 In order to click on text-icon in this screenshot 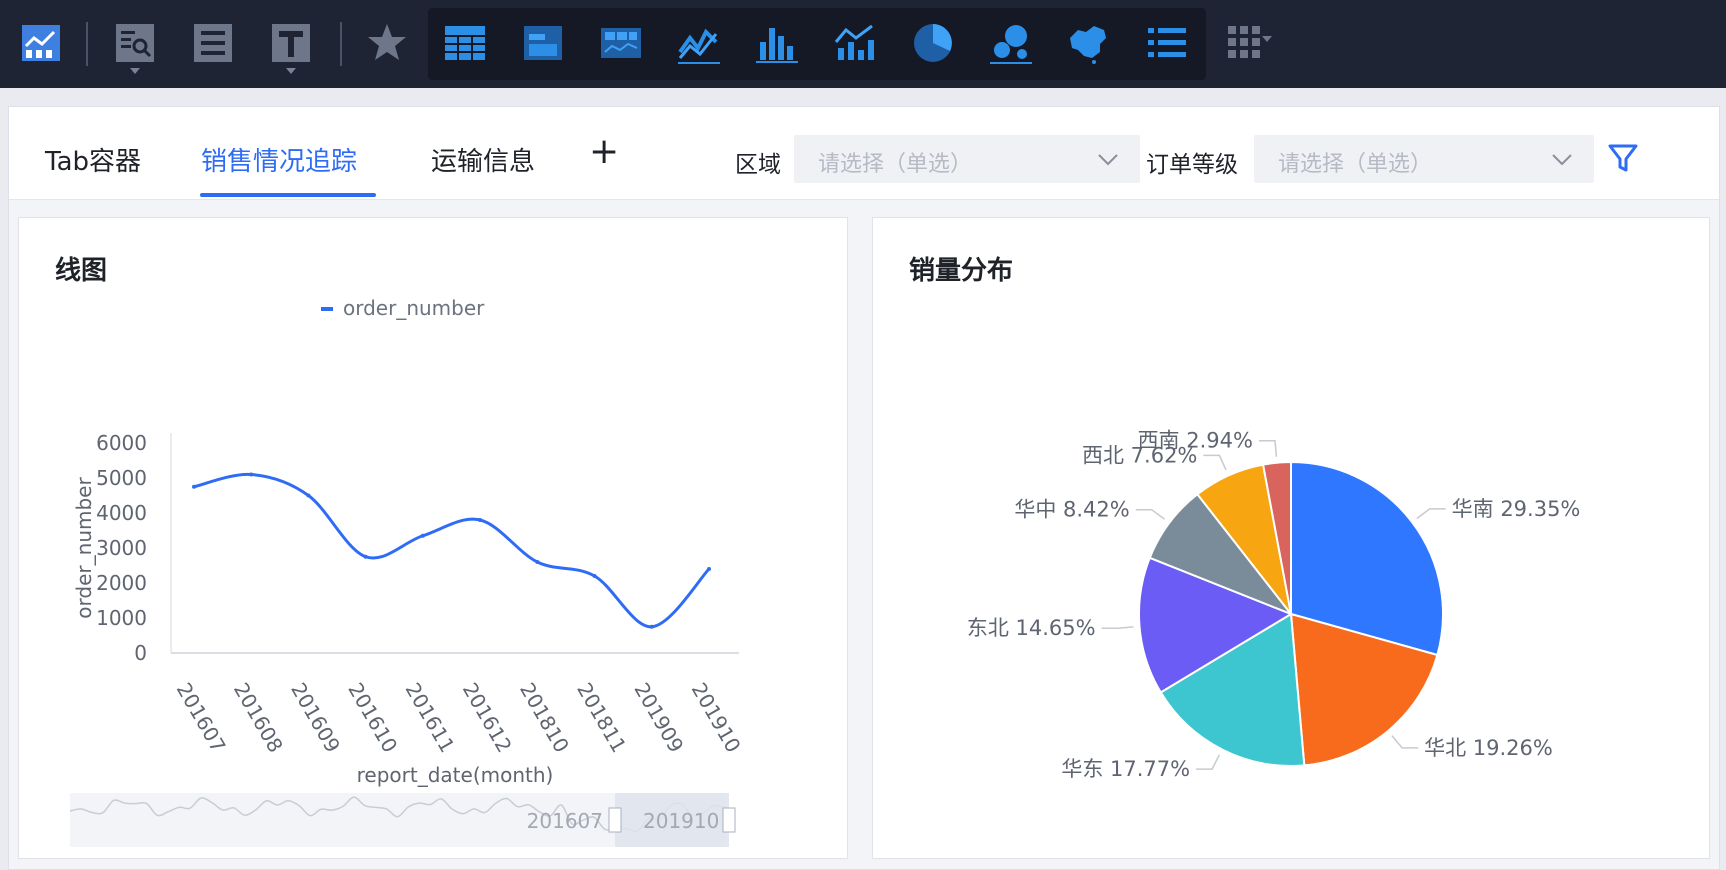, I will do `click(291, 43)`.